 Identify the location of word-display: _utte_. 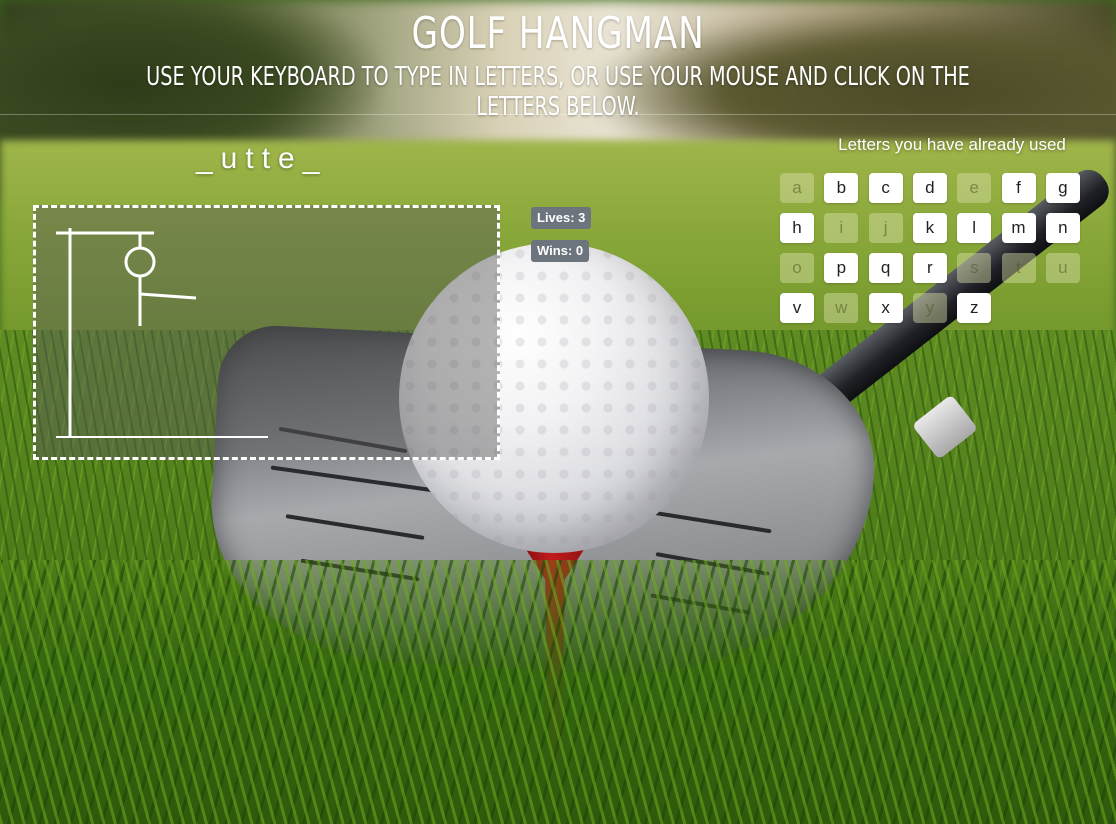
(262, 158).